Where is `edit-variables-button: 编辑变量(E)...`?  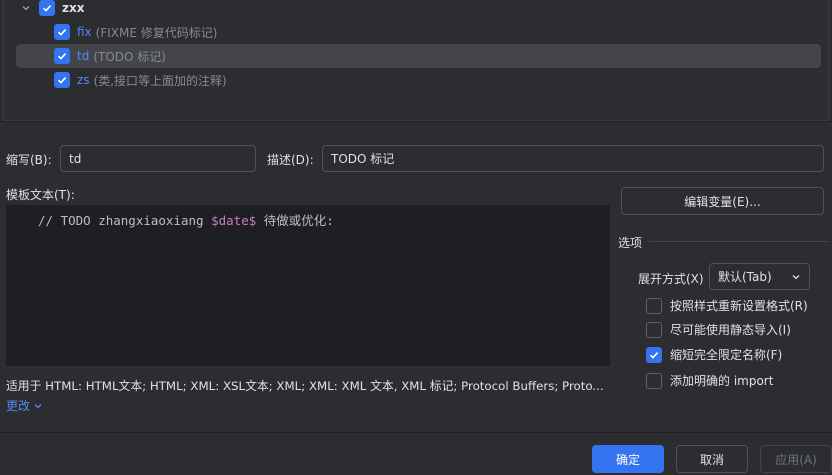
edit-variables-button: 编辑变量(E)... is located at coordinates (722, 201).